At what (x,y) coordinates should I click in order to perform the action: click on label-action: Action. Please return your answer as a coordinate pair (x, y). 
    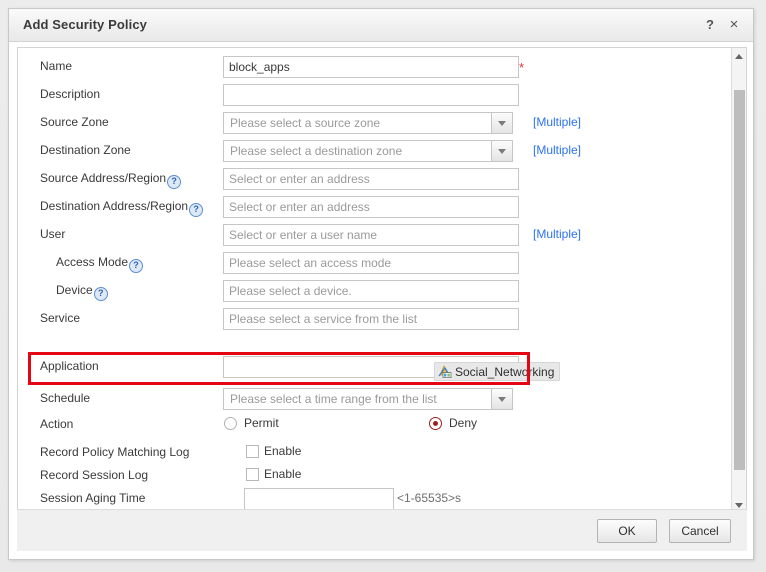
    Looking at the image, I should click on (57, 424).